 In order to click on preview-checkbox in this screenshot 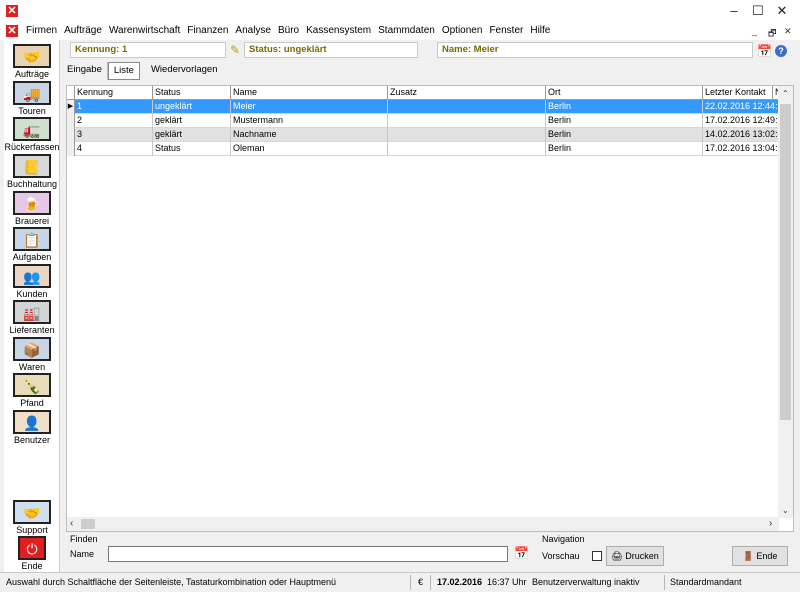, I will do `click(597, 556)`.